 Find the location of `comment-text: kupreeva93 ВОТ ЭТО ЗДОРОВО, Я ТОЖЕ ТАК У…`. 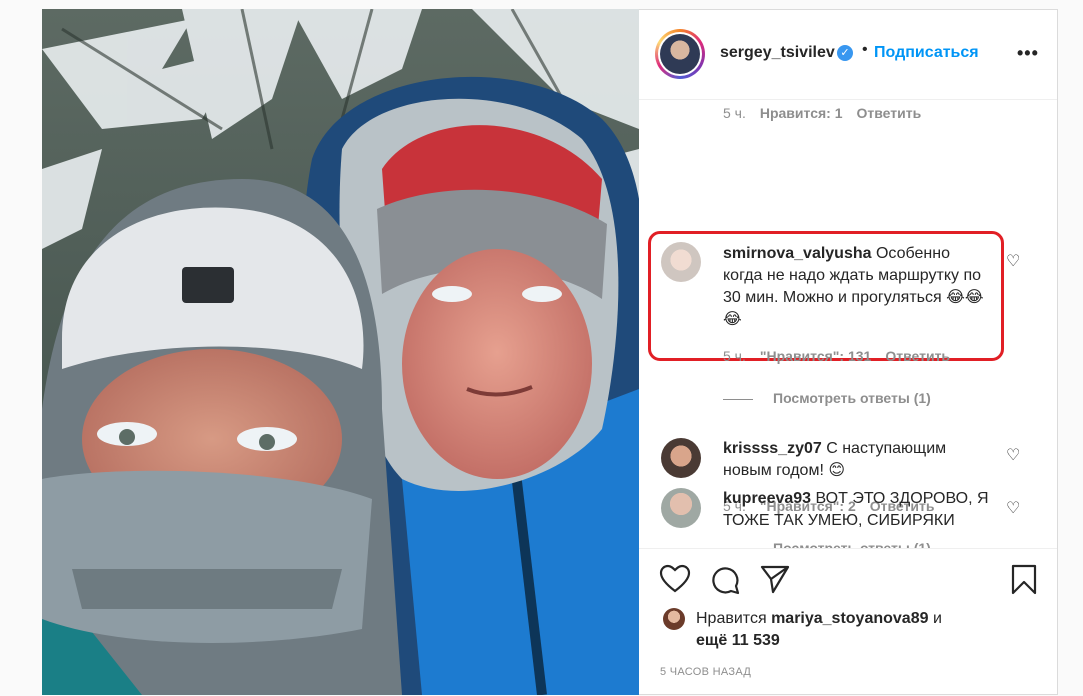

comment-text: kupreeva93 ВОТ ЭТО ЗДОРОВО, Я ТОЖЕ ТАК У… is located at coordinates (868, 511).